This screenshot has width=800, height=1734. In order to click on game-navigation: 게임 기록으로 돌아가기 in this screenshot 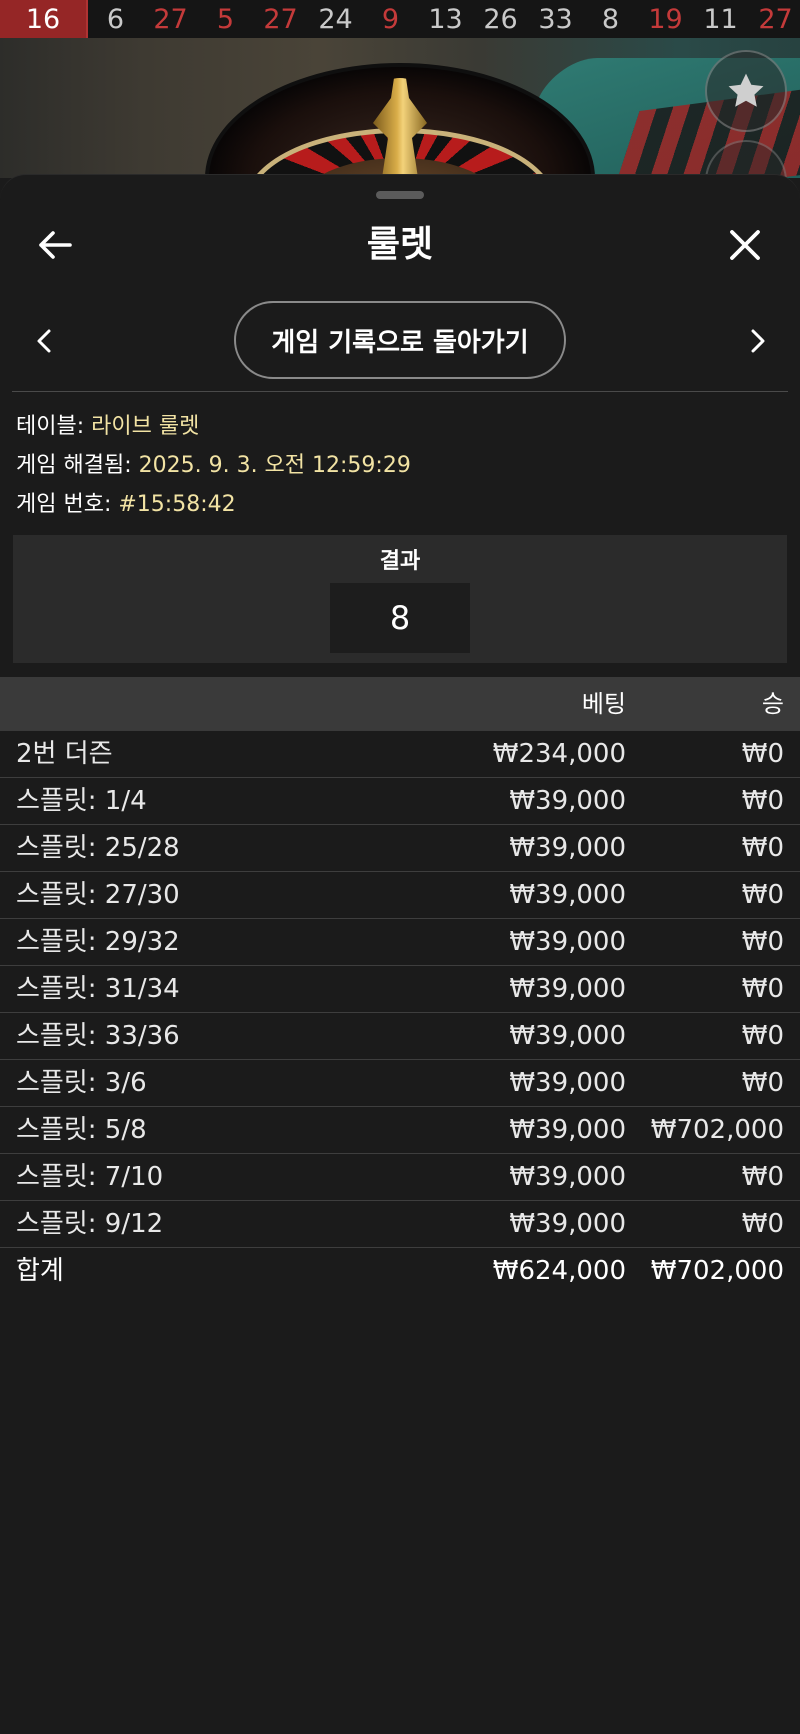, I will do `click(400, 341)`.